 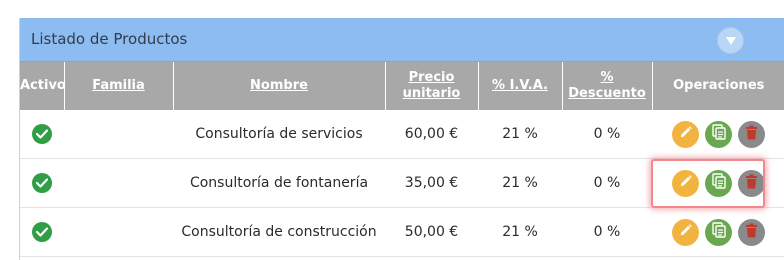 What do you see at coordinates (718, 86) in the screenshot?
I see `column-header-operaciones: Operaciones` at bounding box center [718, 86].